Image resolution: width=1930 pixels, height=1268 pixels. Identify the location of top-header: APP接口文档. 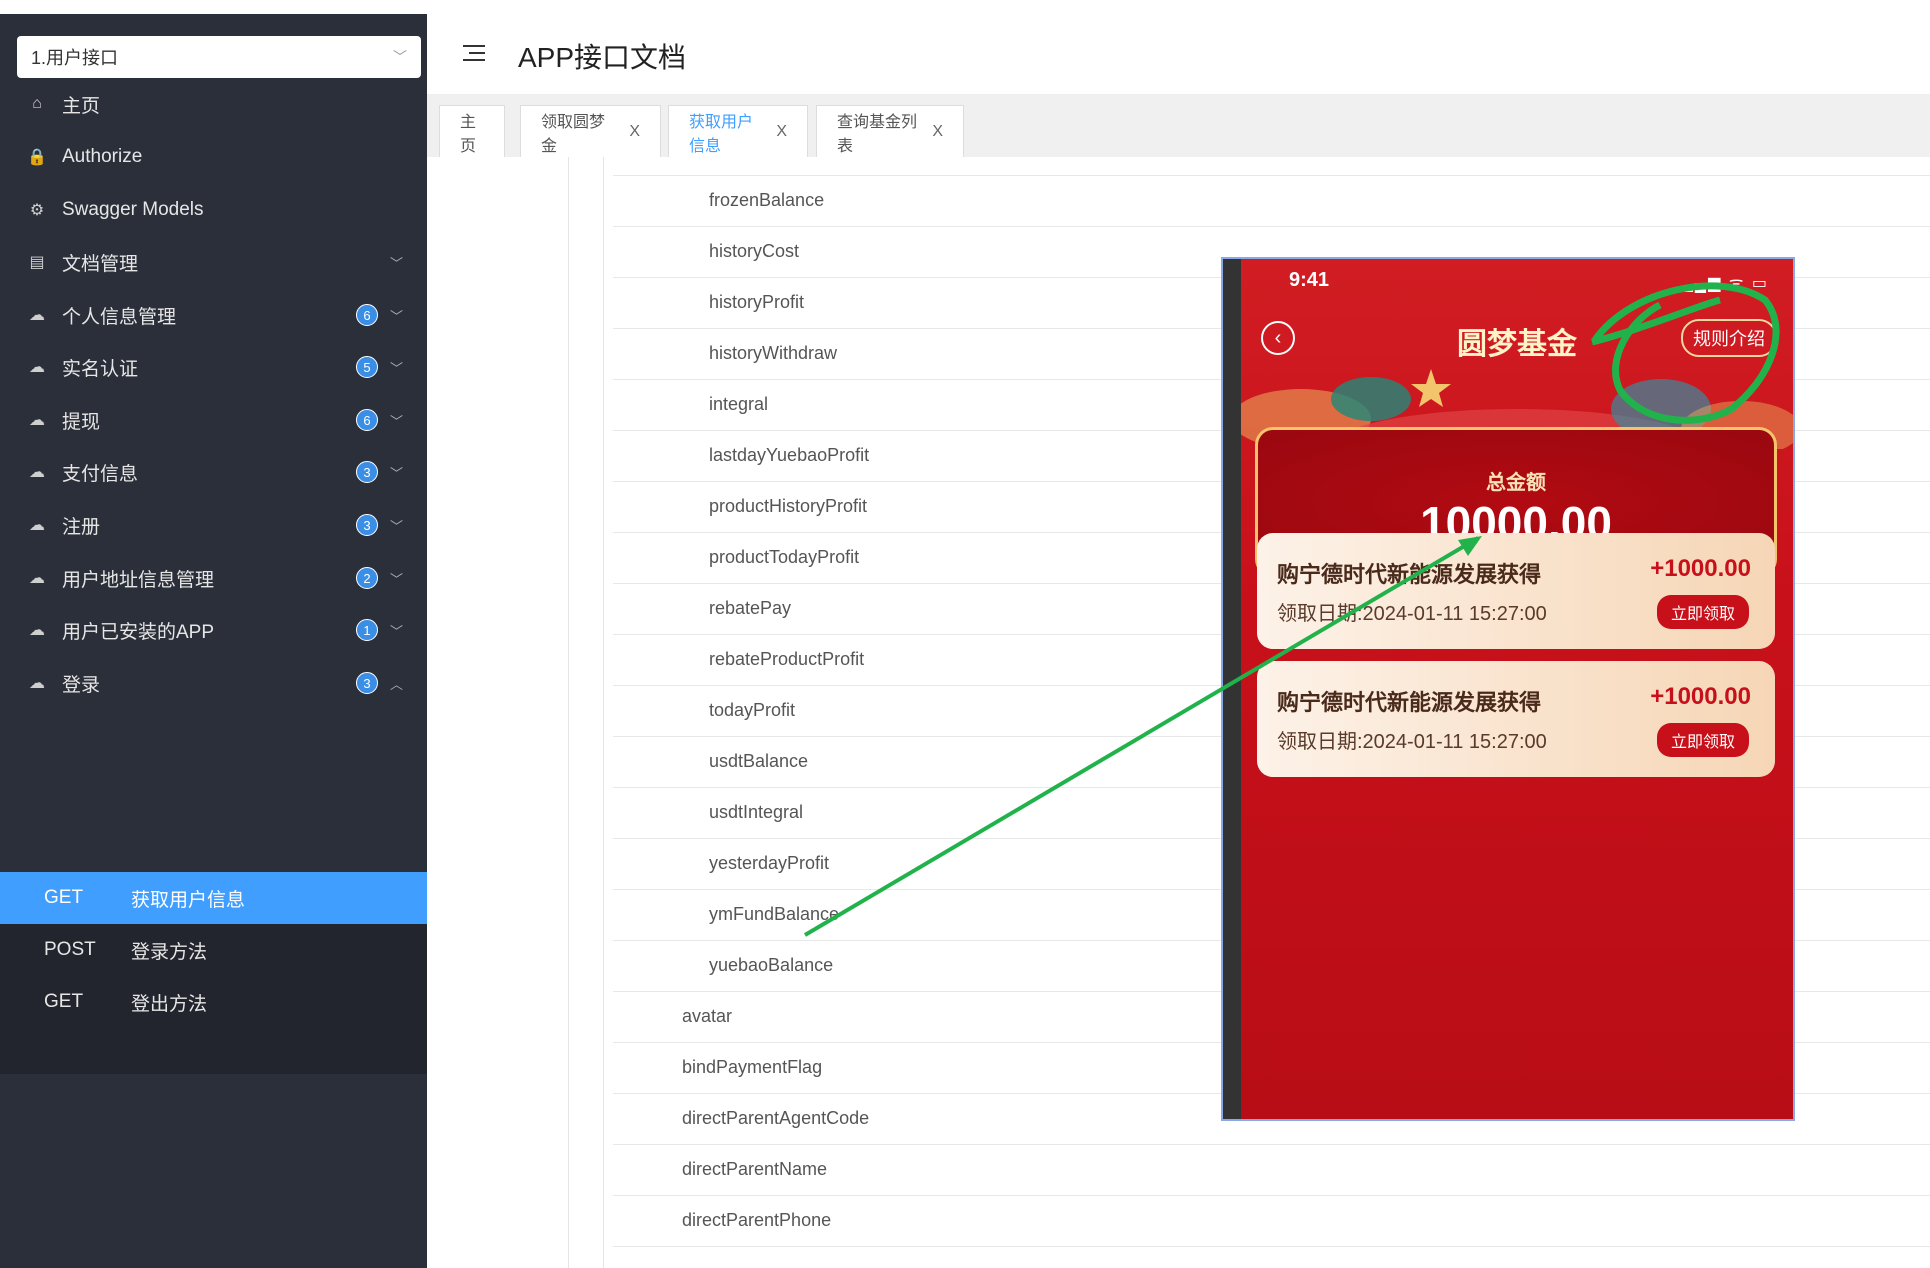
(1178, 54).